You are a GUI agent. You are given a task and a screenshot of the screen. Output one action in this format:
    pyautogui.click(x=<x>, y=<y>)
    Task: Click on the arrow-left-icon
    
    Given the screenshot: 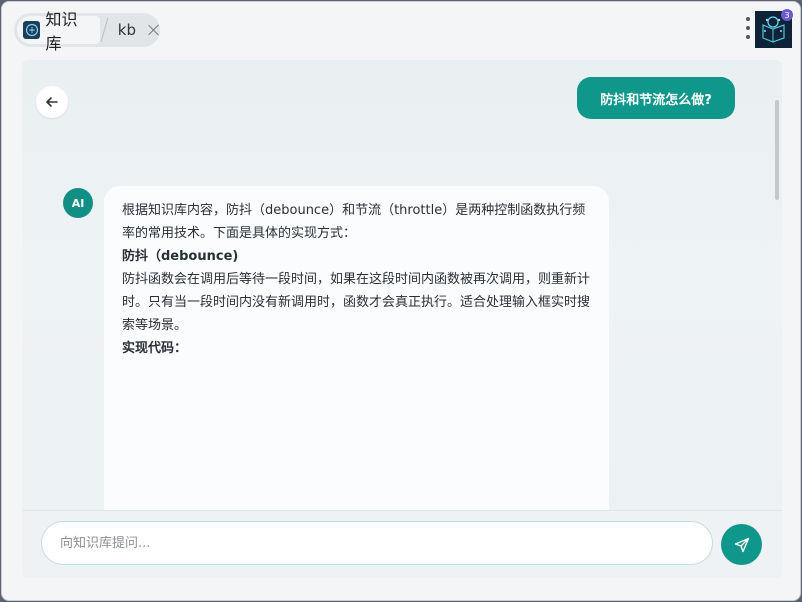 What is the action you would take?
    pyautogui.click(x=52, y=102)
    